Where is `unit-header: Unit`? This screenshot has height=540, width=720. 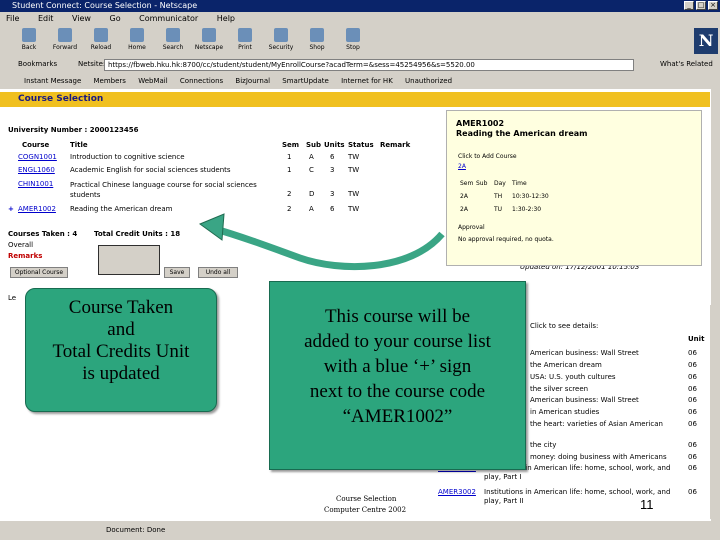
unit-header: Unit is located at coordinates (696, 339).